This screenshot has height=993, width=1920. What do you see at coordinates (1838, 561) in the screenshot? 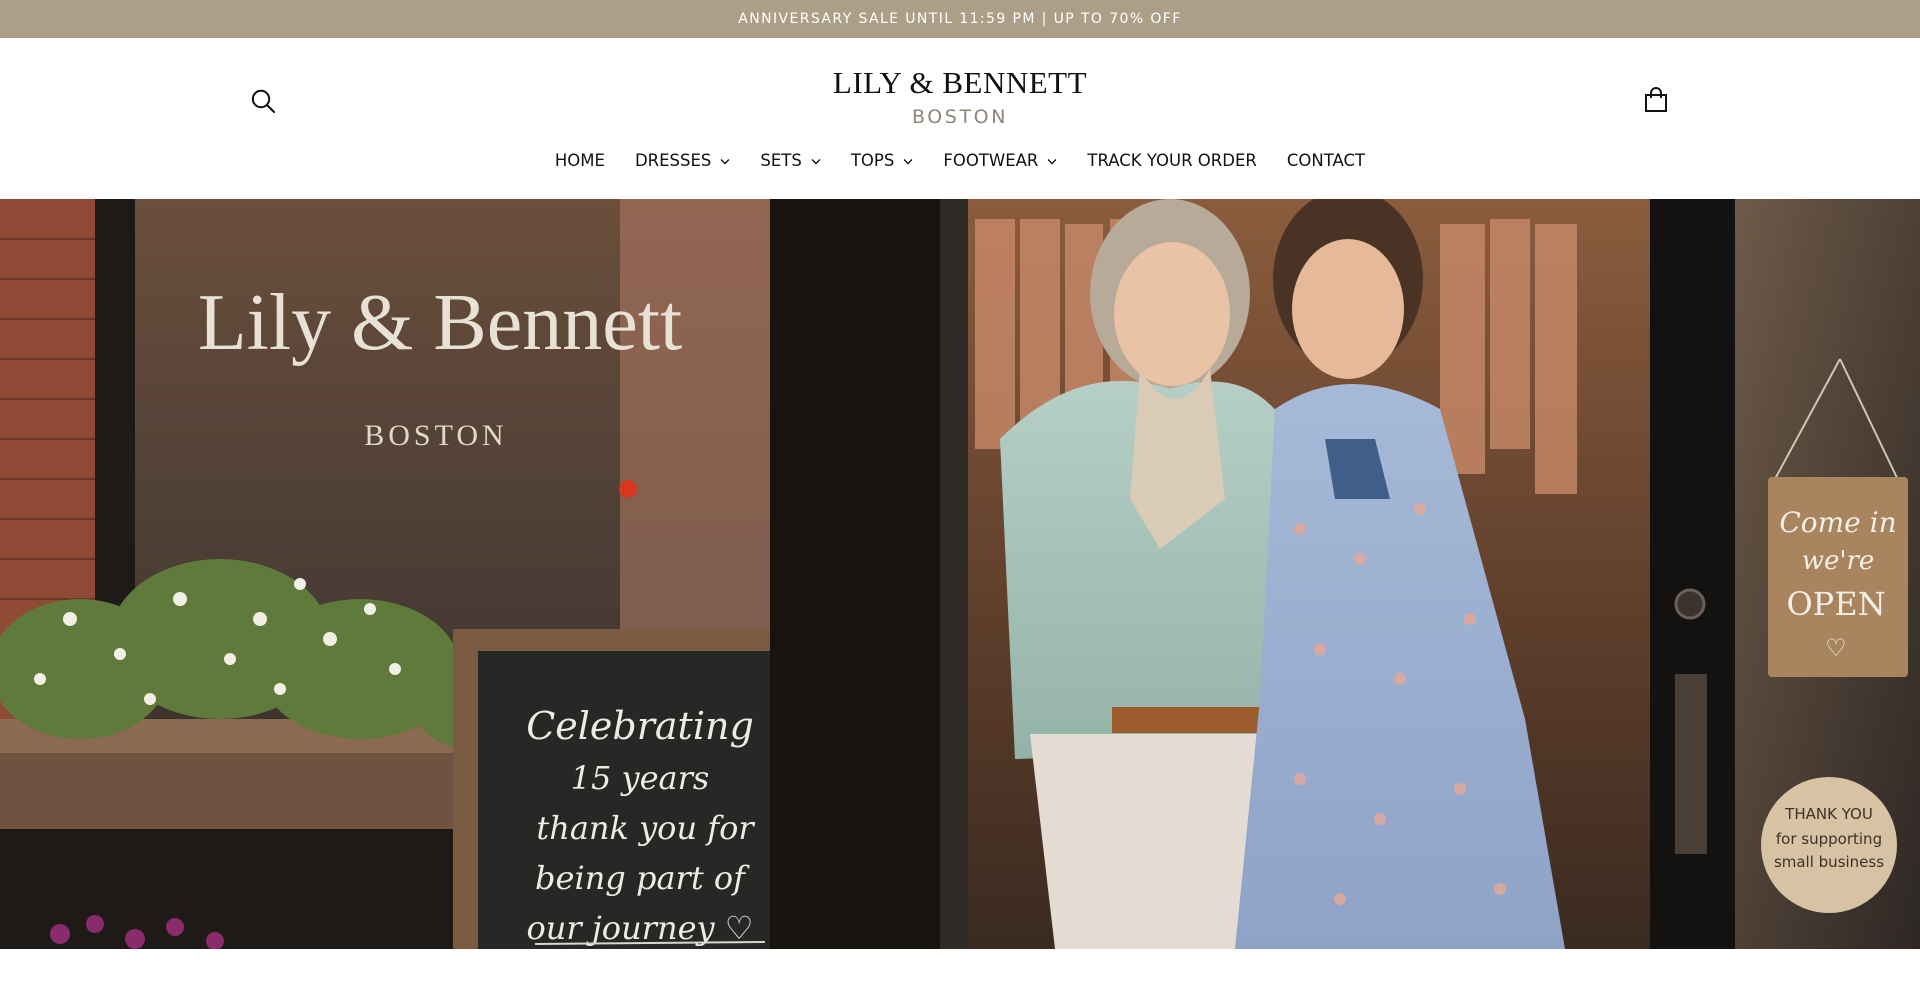
I see `door-sign-line: we're` at bounding box center [1838, 561].